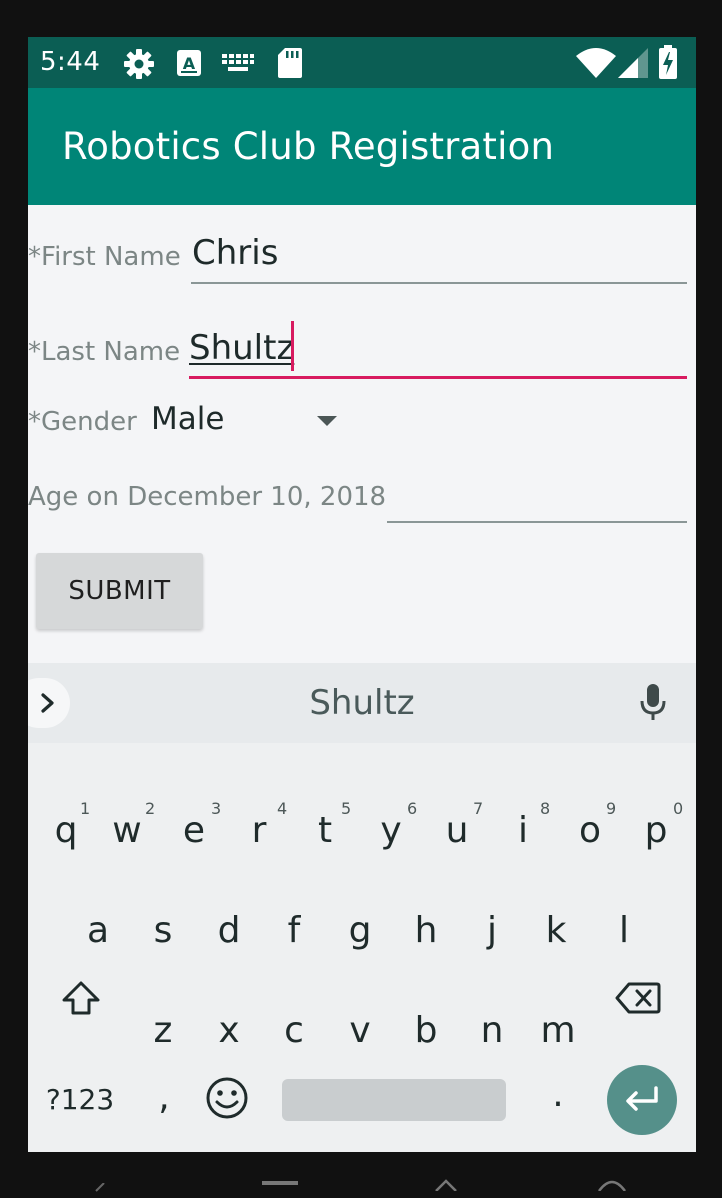 The width and height of the screenshot is (722, 1198). I want to click on keyboard-icon, so click(238, 66).